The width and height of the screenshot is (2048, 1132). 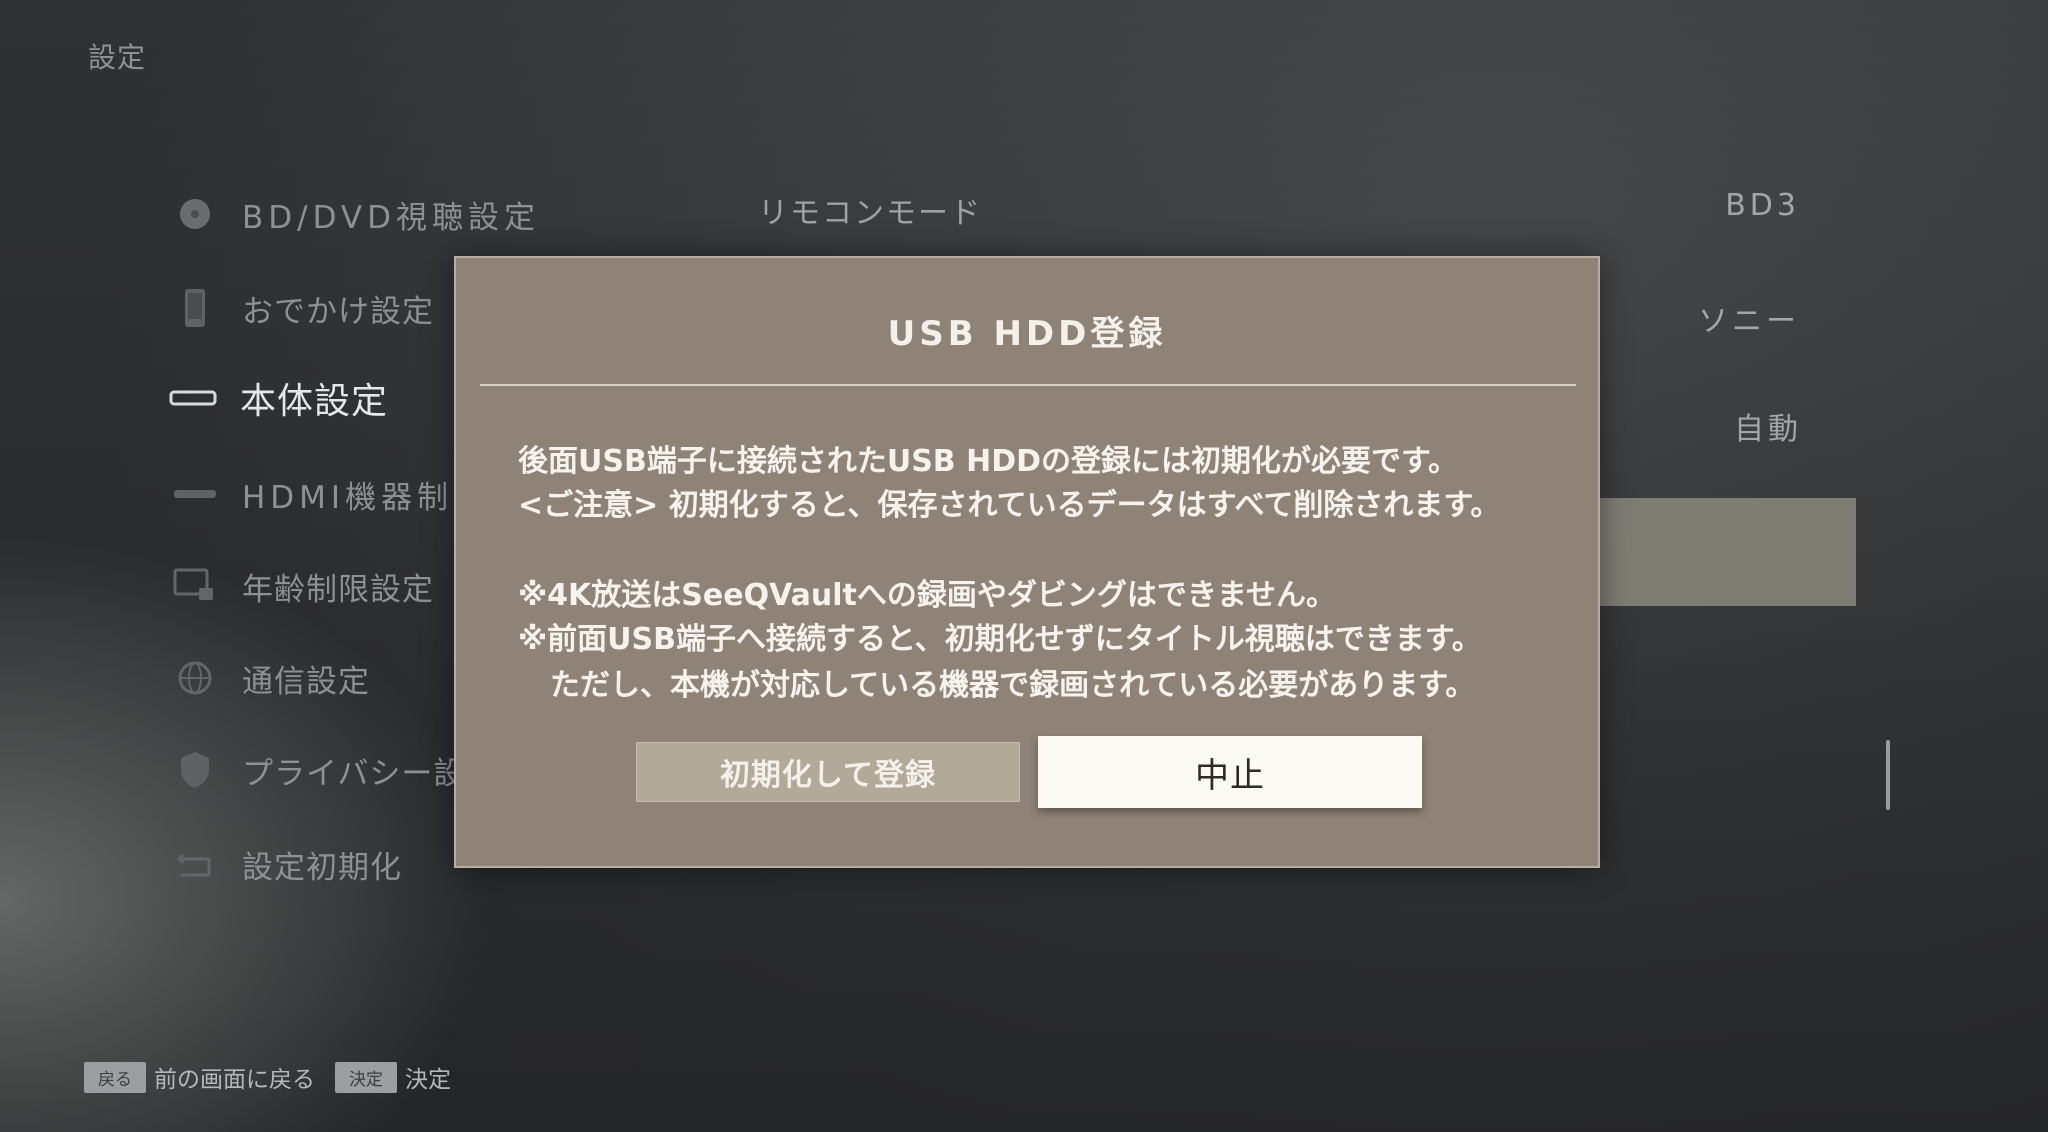 I want to click on footer-hints: 戻る 前の画面に戻る 決定 決定, so click(x=267, y=1077).